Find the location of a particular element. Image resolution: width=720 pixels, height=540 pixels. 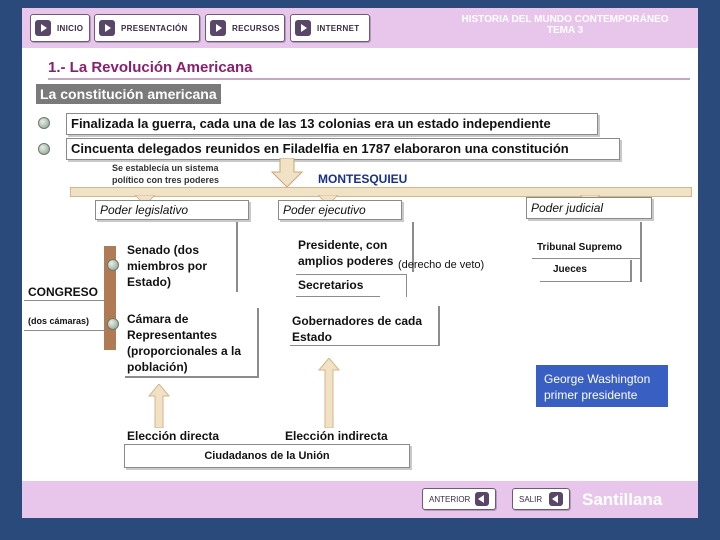

tribunal-text: Tribunal Supremo is located at coordinates (580, 247).